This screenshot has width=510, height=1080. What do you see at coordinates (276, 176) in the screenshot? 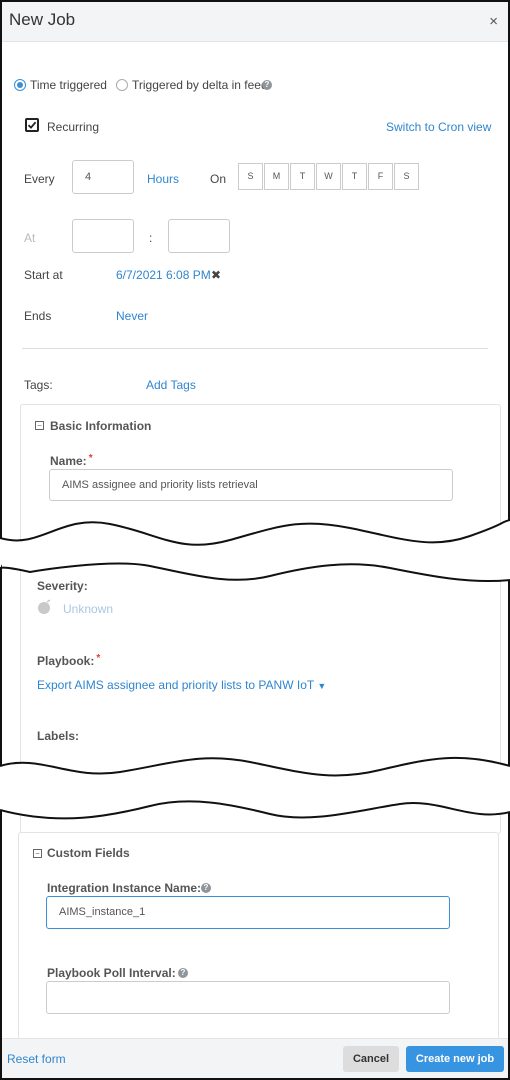
I see `day-monday: M` at bounding box center [276, 176].